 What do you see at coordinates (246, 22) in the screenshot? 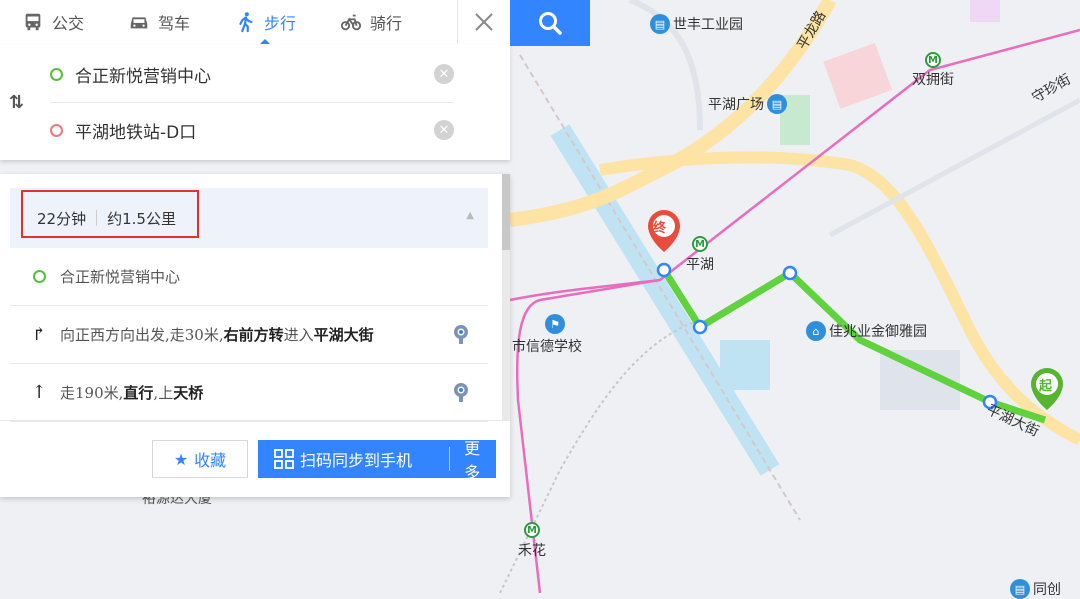
I see `walk-icon` at bounding box center [246, 22].